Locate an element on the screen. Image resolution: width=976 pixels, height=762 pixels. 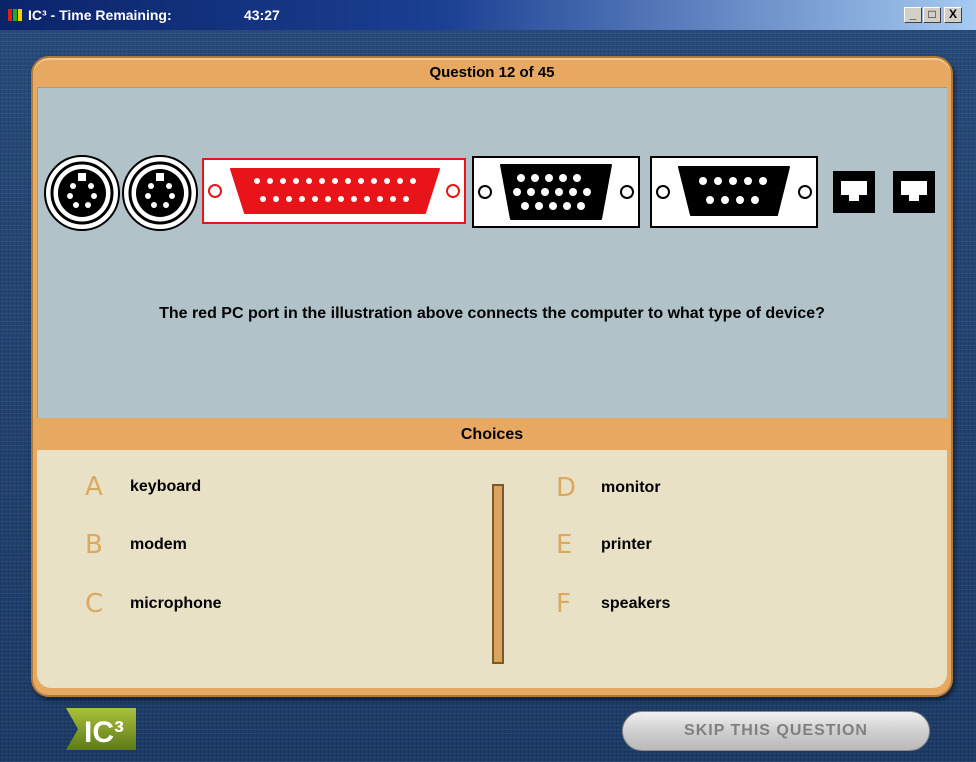
choice-letter: E is located at coordinates (564, 545).